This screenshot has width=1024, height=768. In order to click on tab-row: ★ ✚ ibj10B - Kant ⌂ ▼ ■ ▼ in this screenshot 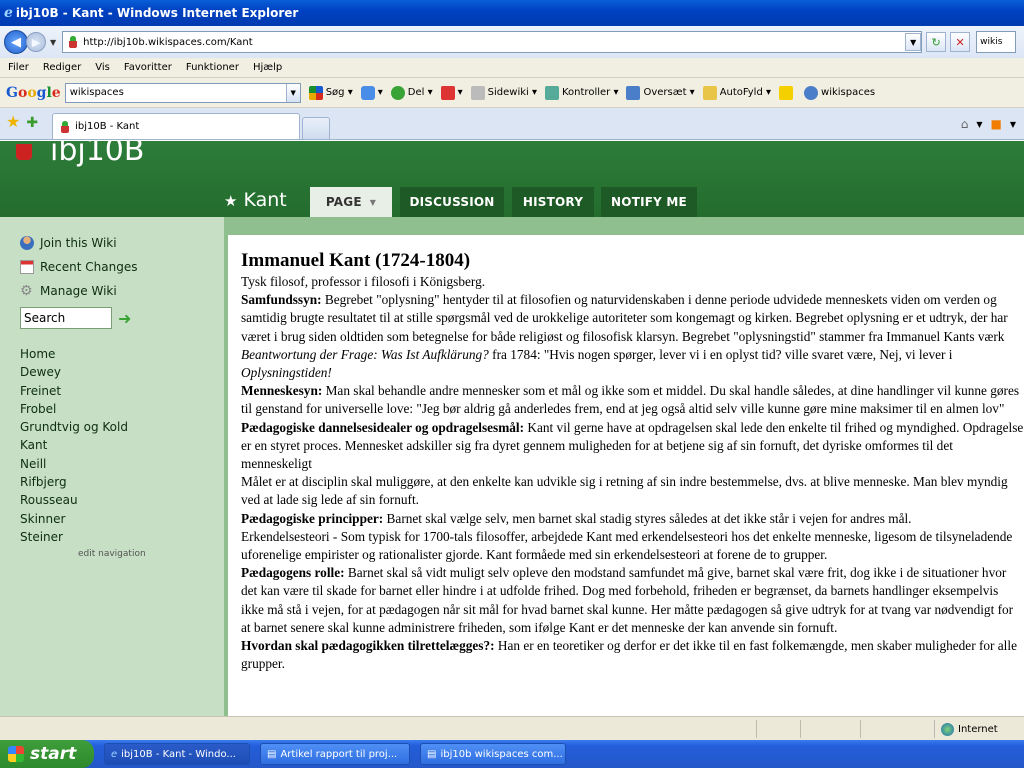, I will do `click(512, 124)`.